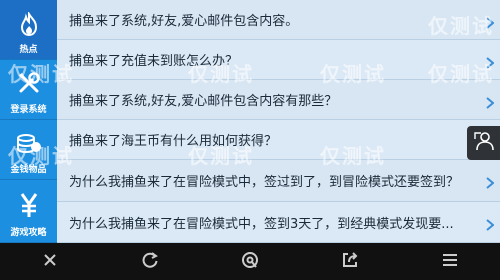 Image resolution: width=500 pixels, height=280 pixels. Describe the element at coordinates (184, 21) in the screenshot. I see `question-text: 捕鱼来了系统,好友,爱心邮件包含内容。` at that location.